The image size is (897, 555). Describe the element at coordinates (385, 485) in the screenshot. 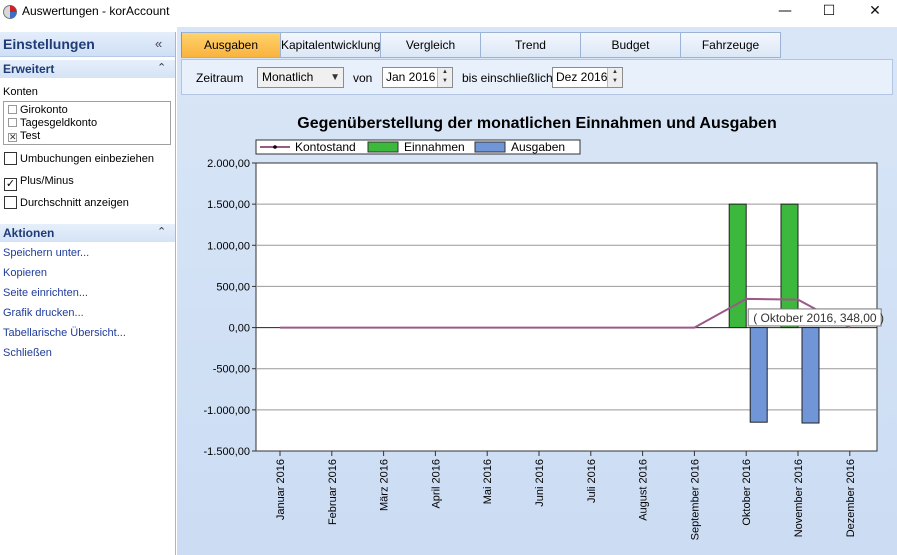

I see `x-tick-label: März 2016` at that location.